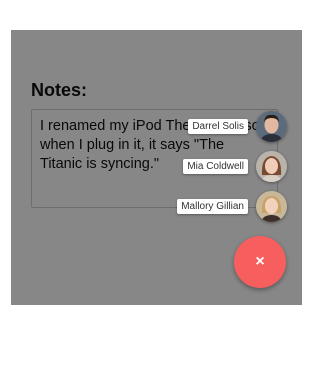 The width and height of the screenshot is (320, 367). I want to click on close-fab-button: ×, so click(260, 262).